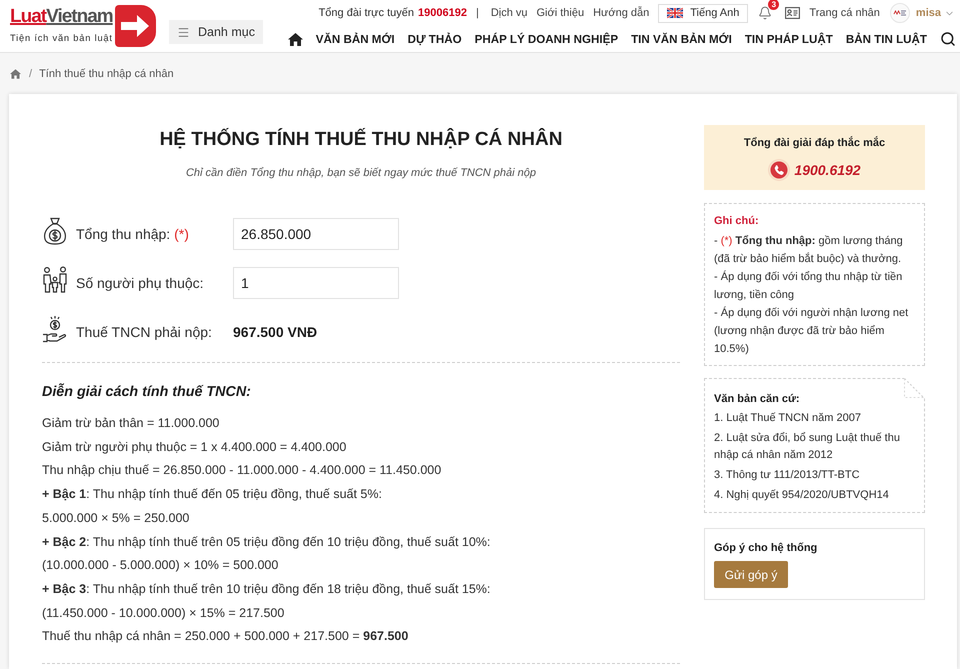  What do you see at coordinates (55, 329) in the screenshot?
I see `hand-coin-icon` at bounding box center [55, 329].